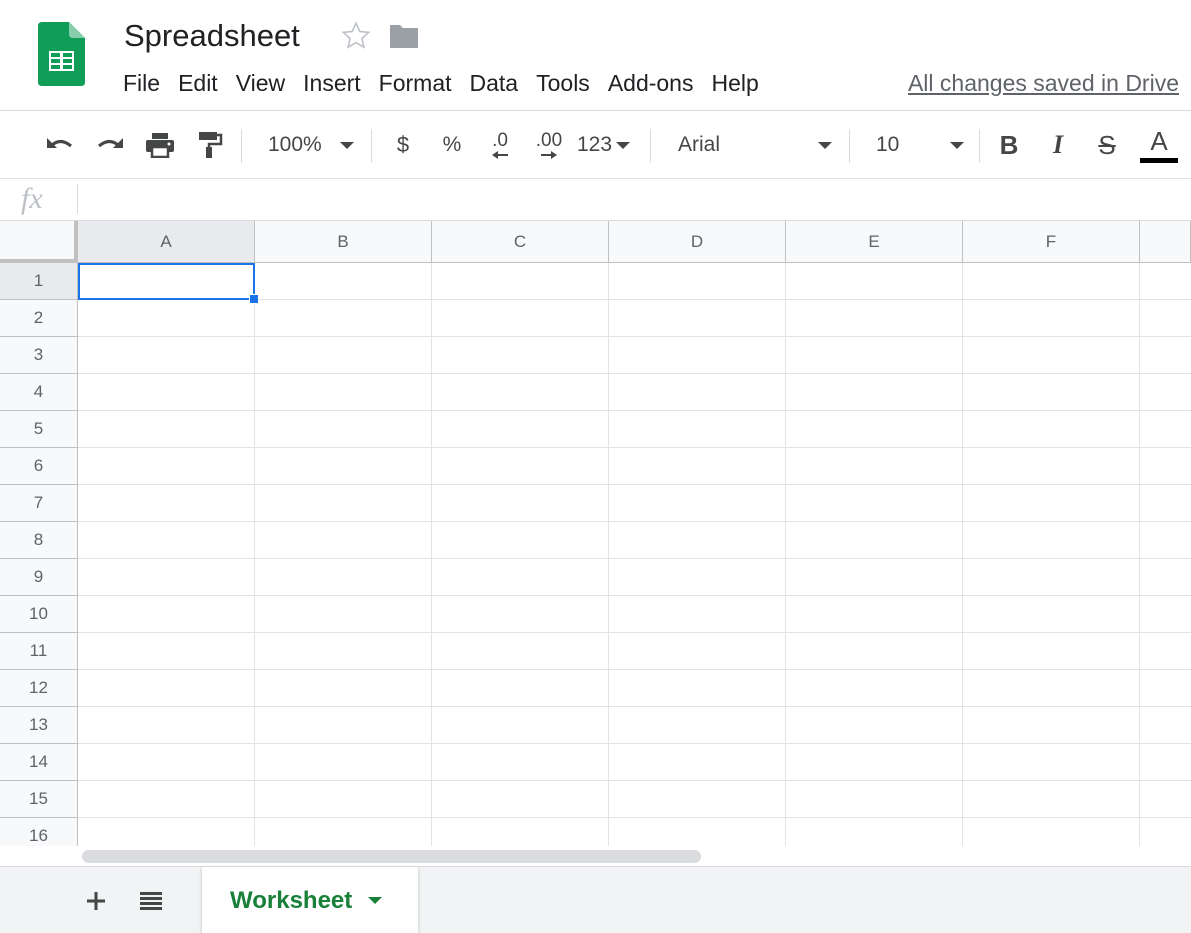  I want to click on folder-icon, so click(404, 36).